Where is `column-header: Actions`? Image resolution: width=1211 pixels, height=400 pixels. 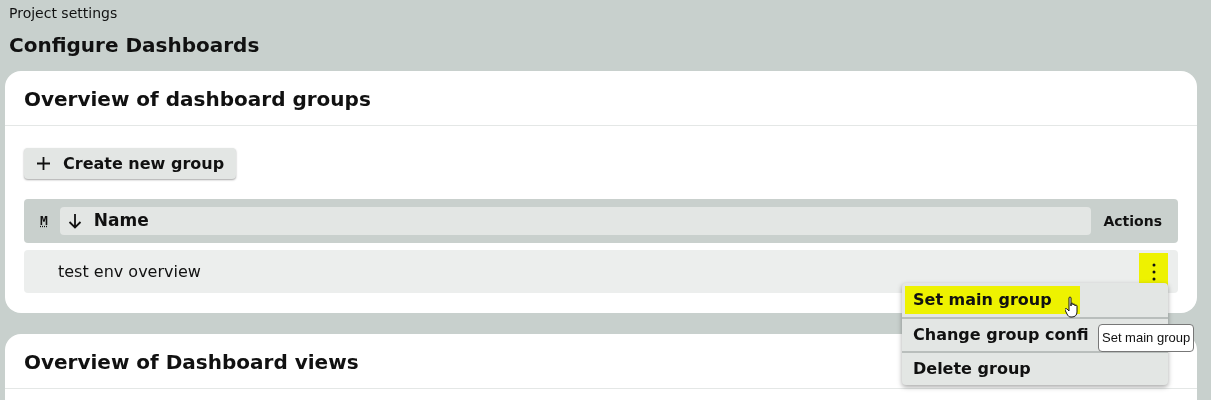
column-header: Actions is located at coordinates (1132, 221).